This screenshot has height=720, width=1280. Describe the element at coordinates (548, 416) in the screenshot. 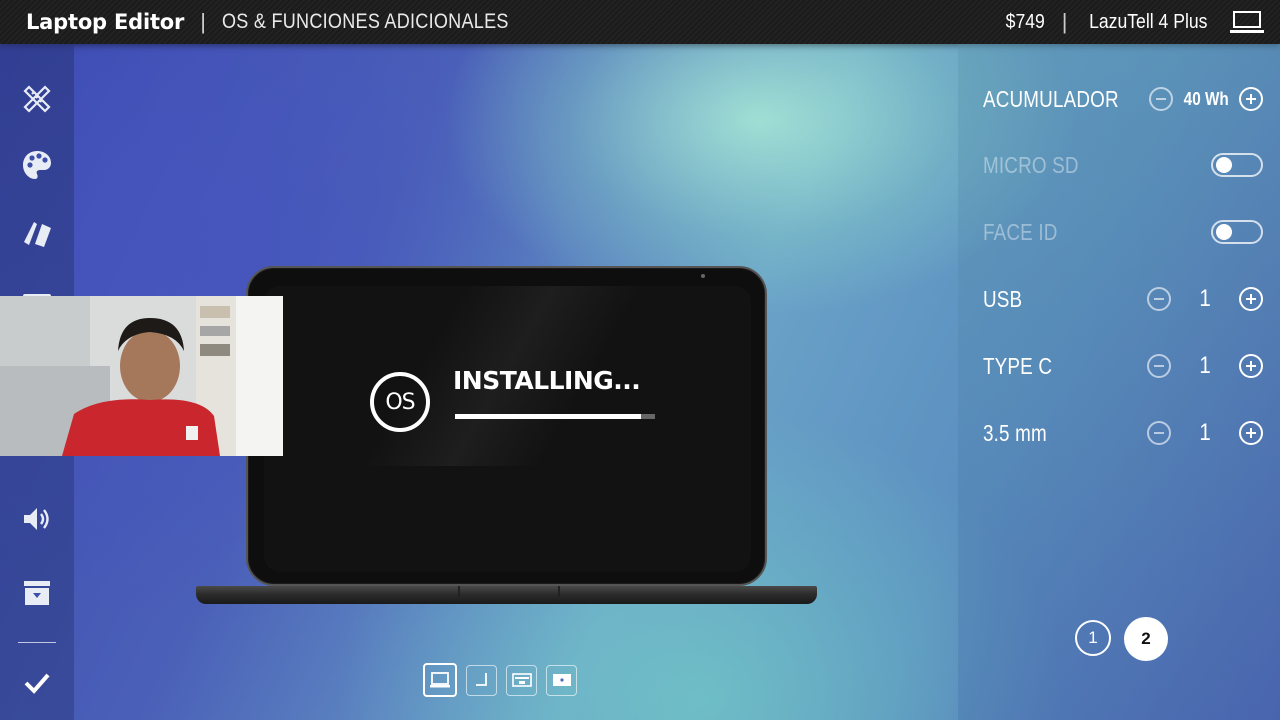

I see `install-progress-fill` at that location.